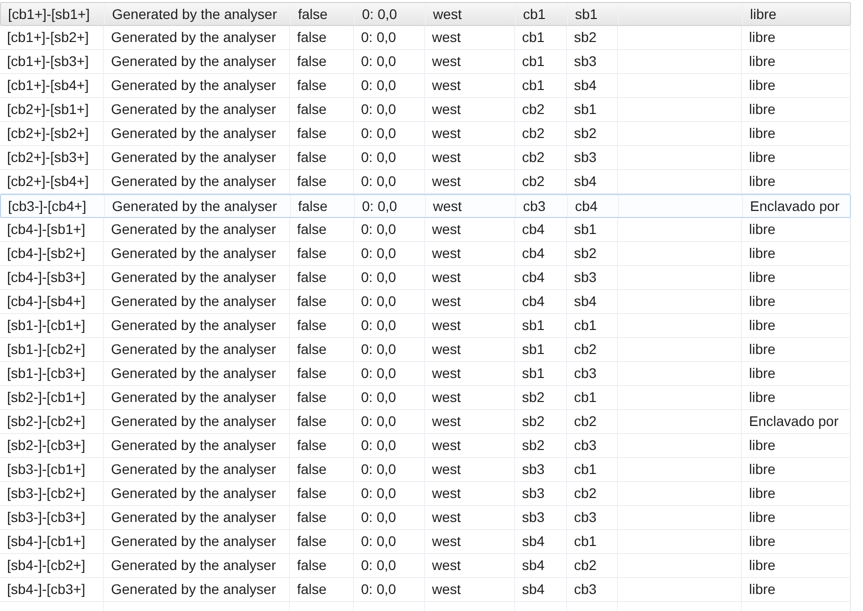  What do you see at coordinates (53, 14) in the screenshot?
I see `table-cell: [cb1+]-[sb1+]` at bounding box center [53, 14].